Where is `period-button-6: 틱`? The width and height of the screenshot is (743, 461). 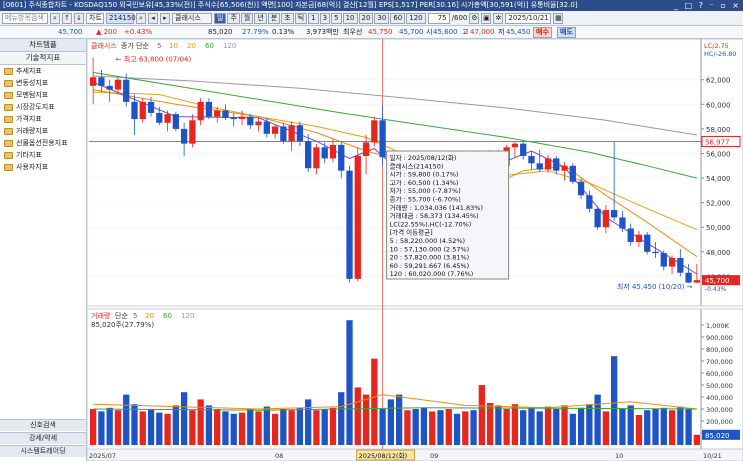
period-button-6: 틱 is located at coordinates (301, 18).